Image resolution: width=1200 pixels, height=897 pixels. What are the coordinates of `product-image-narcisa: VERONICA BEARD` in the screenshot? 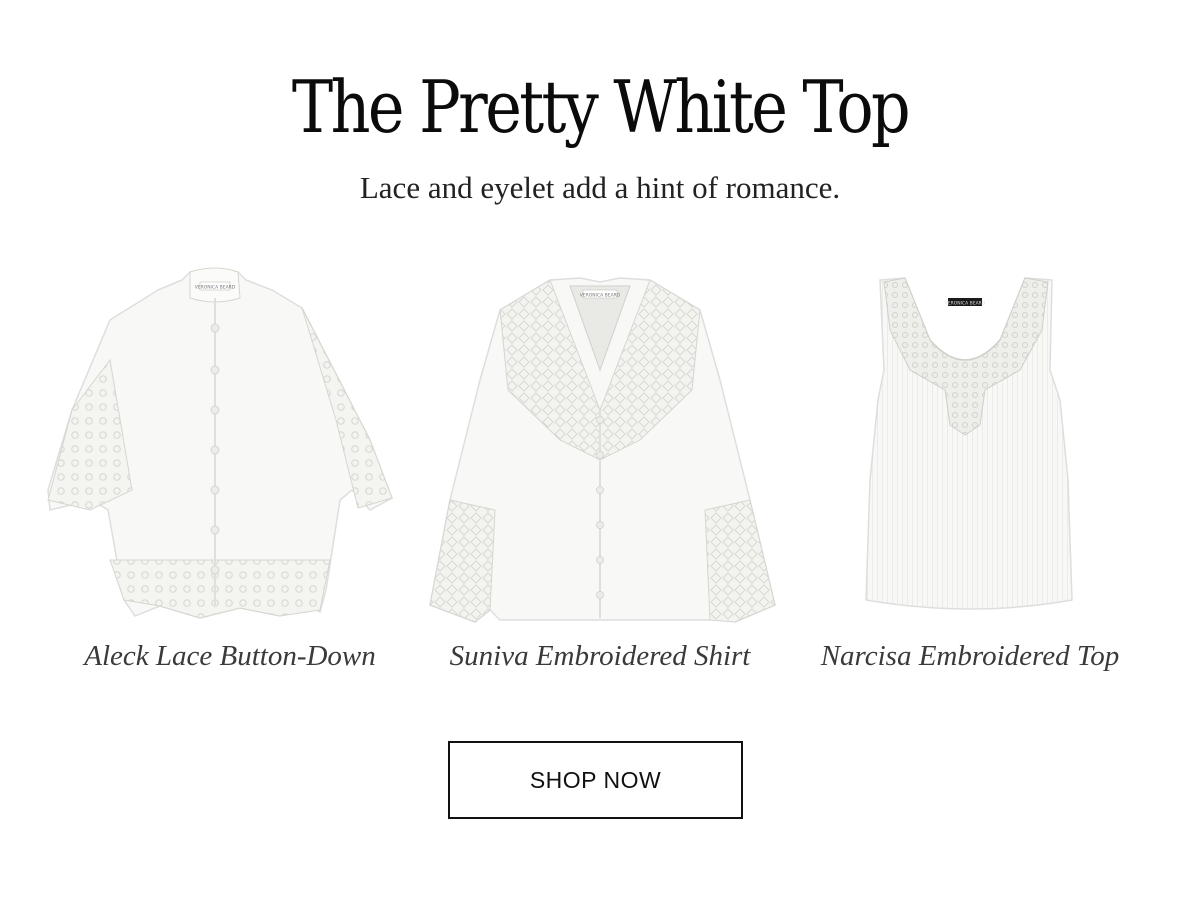 It's located at (970, 442).